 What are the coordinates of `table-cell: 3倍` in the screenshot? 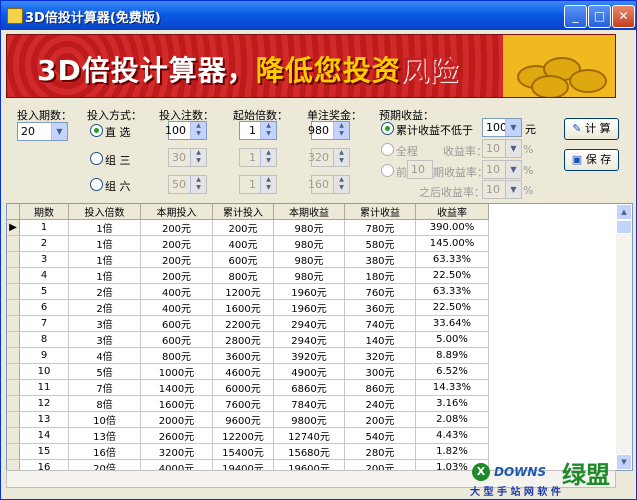 It's located at (104, 339).